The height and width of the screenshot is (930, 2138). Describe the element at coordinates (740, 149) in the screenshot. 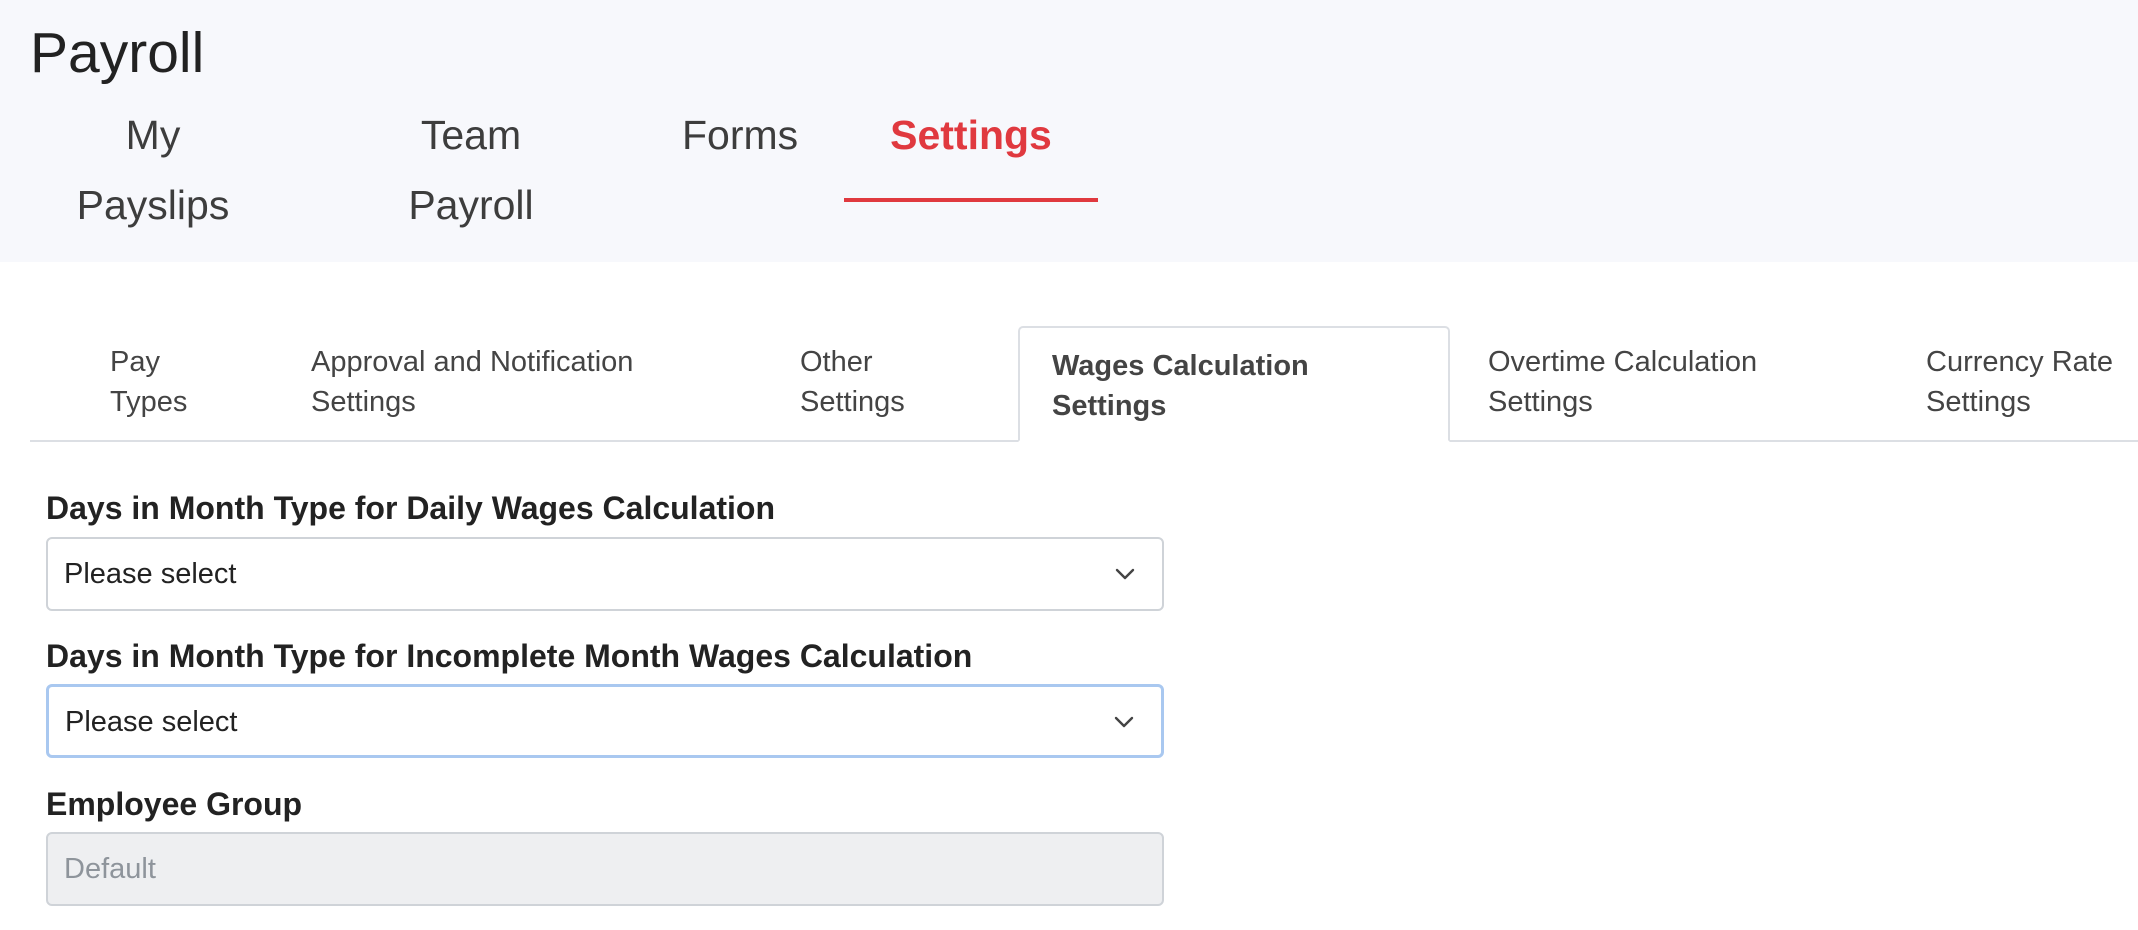

I see `tab-forms: Forms` at that location.